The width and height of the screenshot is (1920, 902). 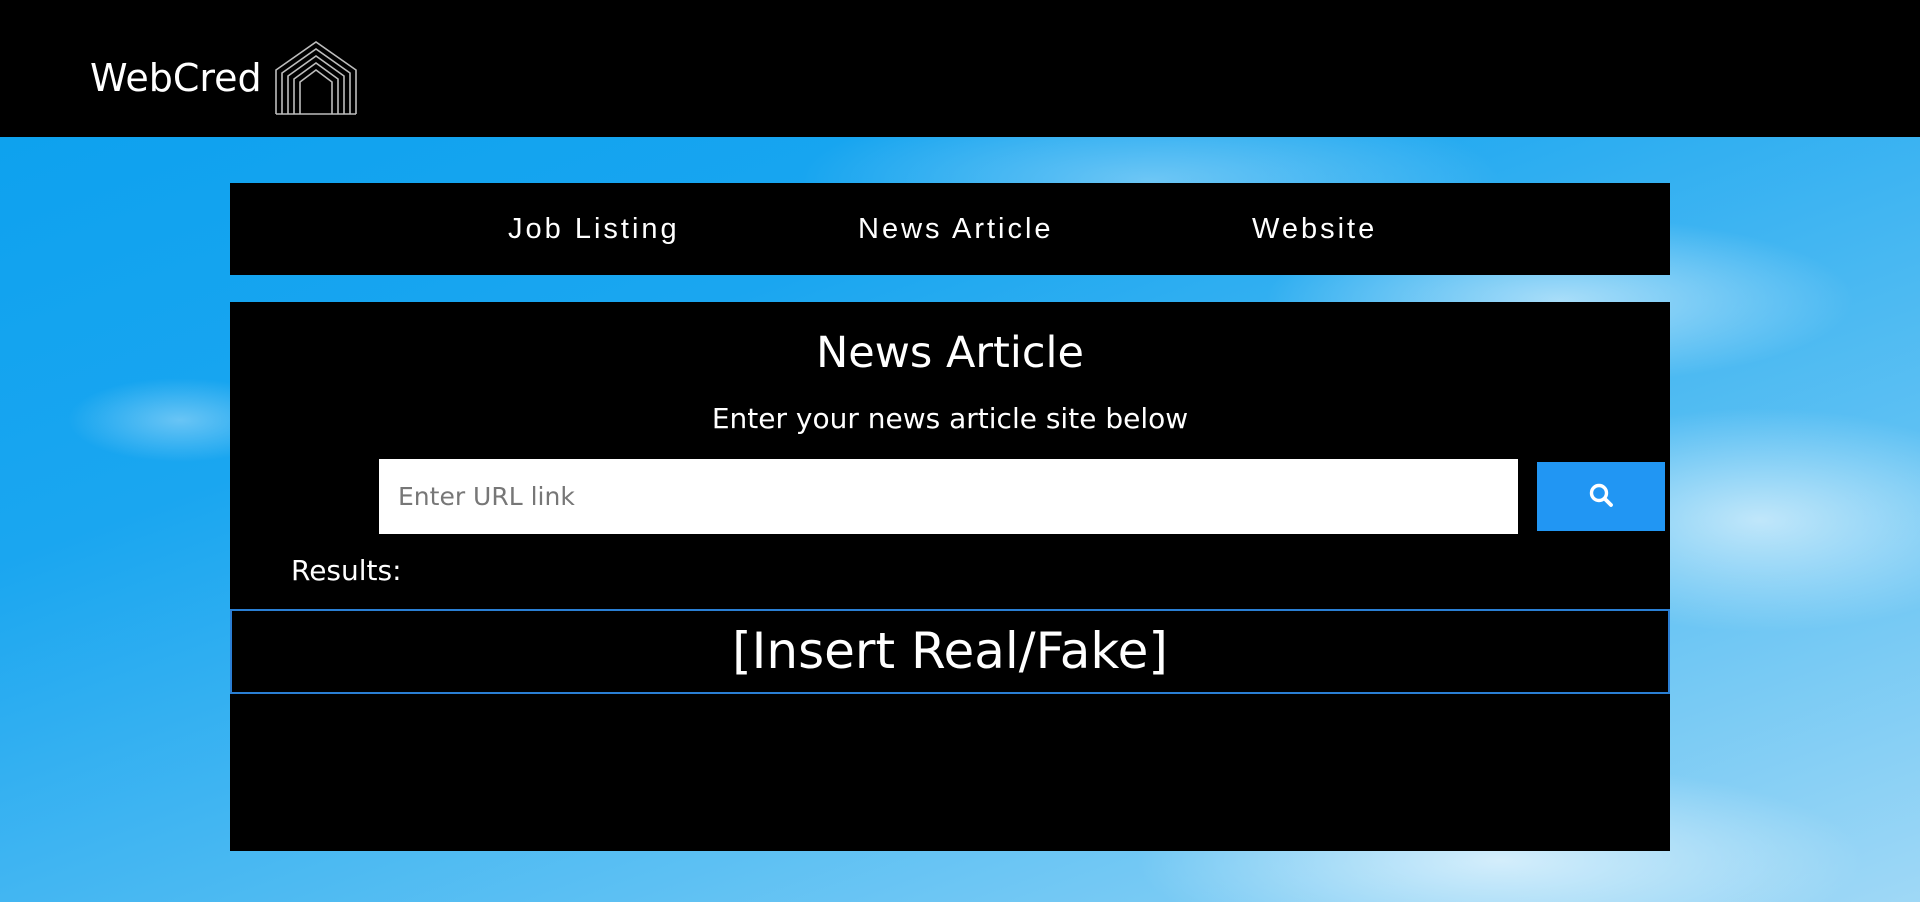 What do you see at coordinates (956, 229) in the screenshot?
I see `nav-item-news-article: News Article` at bounding box center [956, 229].